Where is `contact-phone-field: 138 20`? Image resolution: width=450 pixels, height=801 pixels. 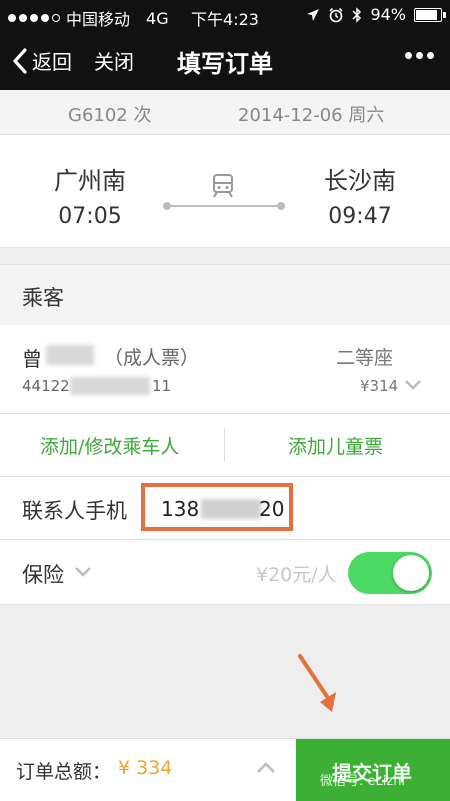 contact-phone-field: 138 20 is located at coordinates (217, 507).